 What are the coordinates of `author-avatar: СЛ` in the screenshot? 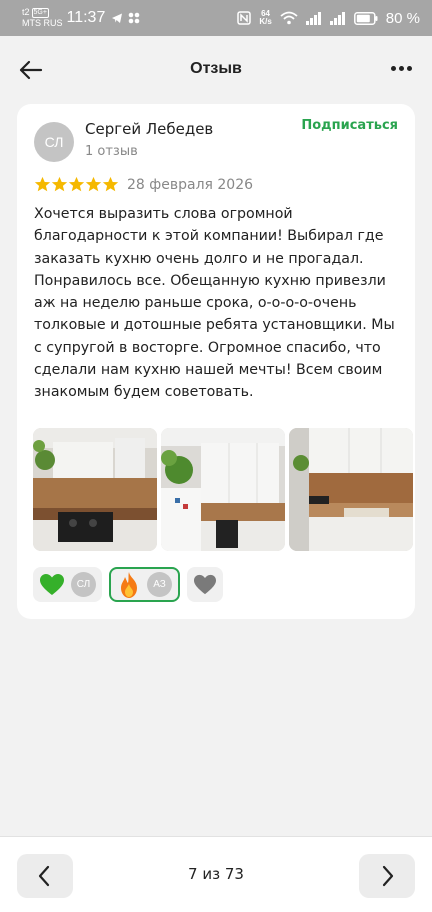 It's located at (54, 142).